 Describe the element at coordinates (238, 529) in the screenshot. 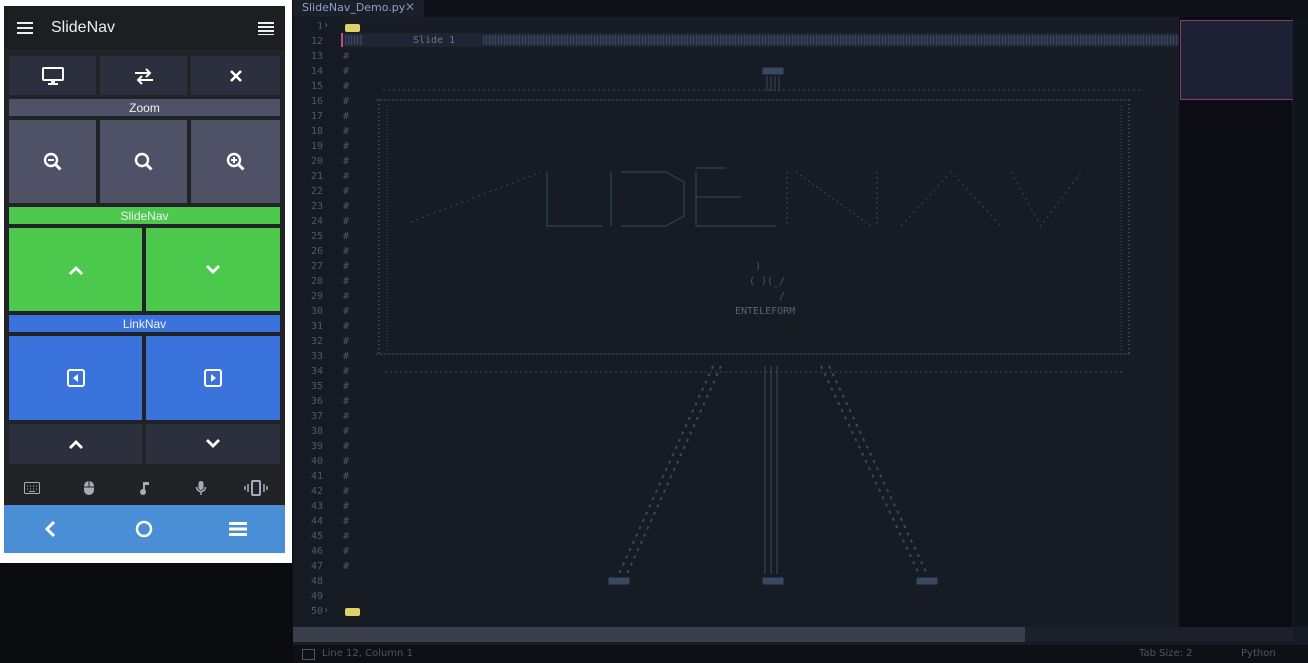

I see `recents-icon` at that location.